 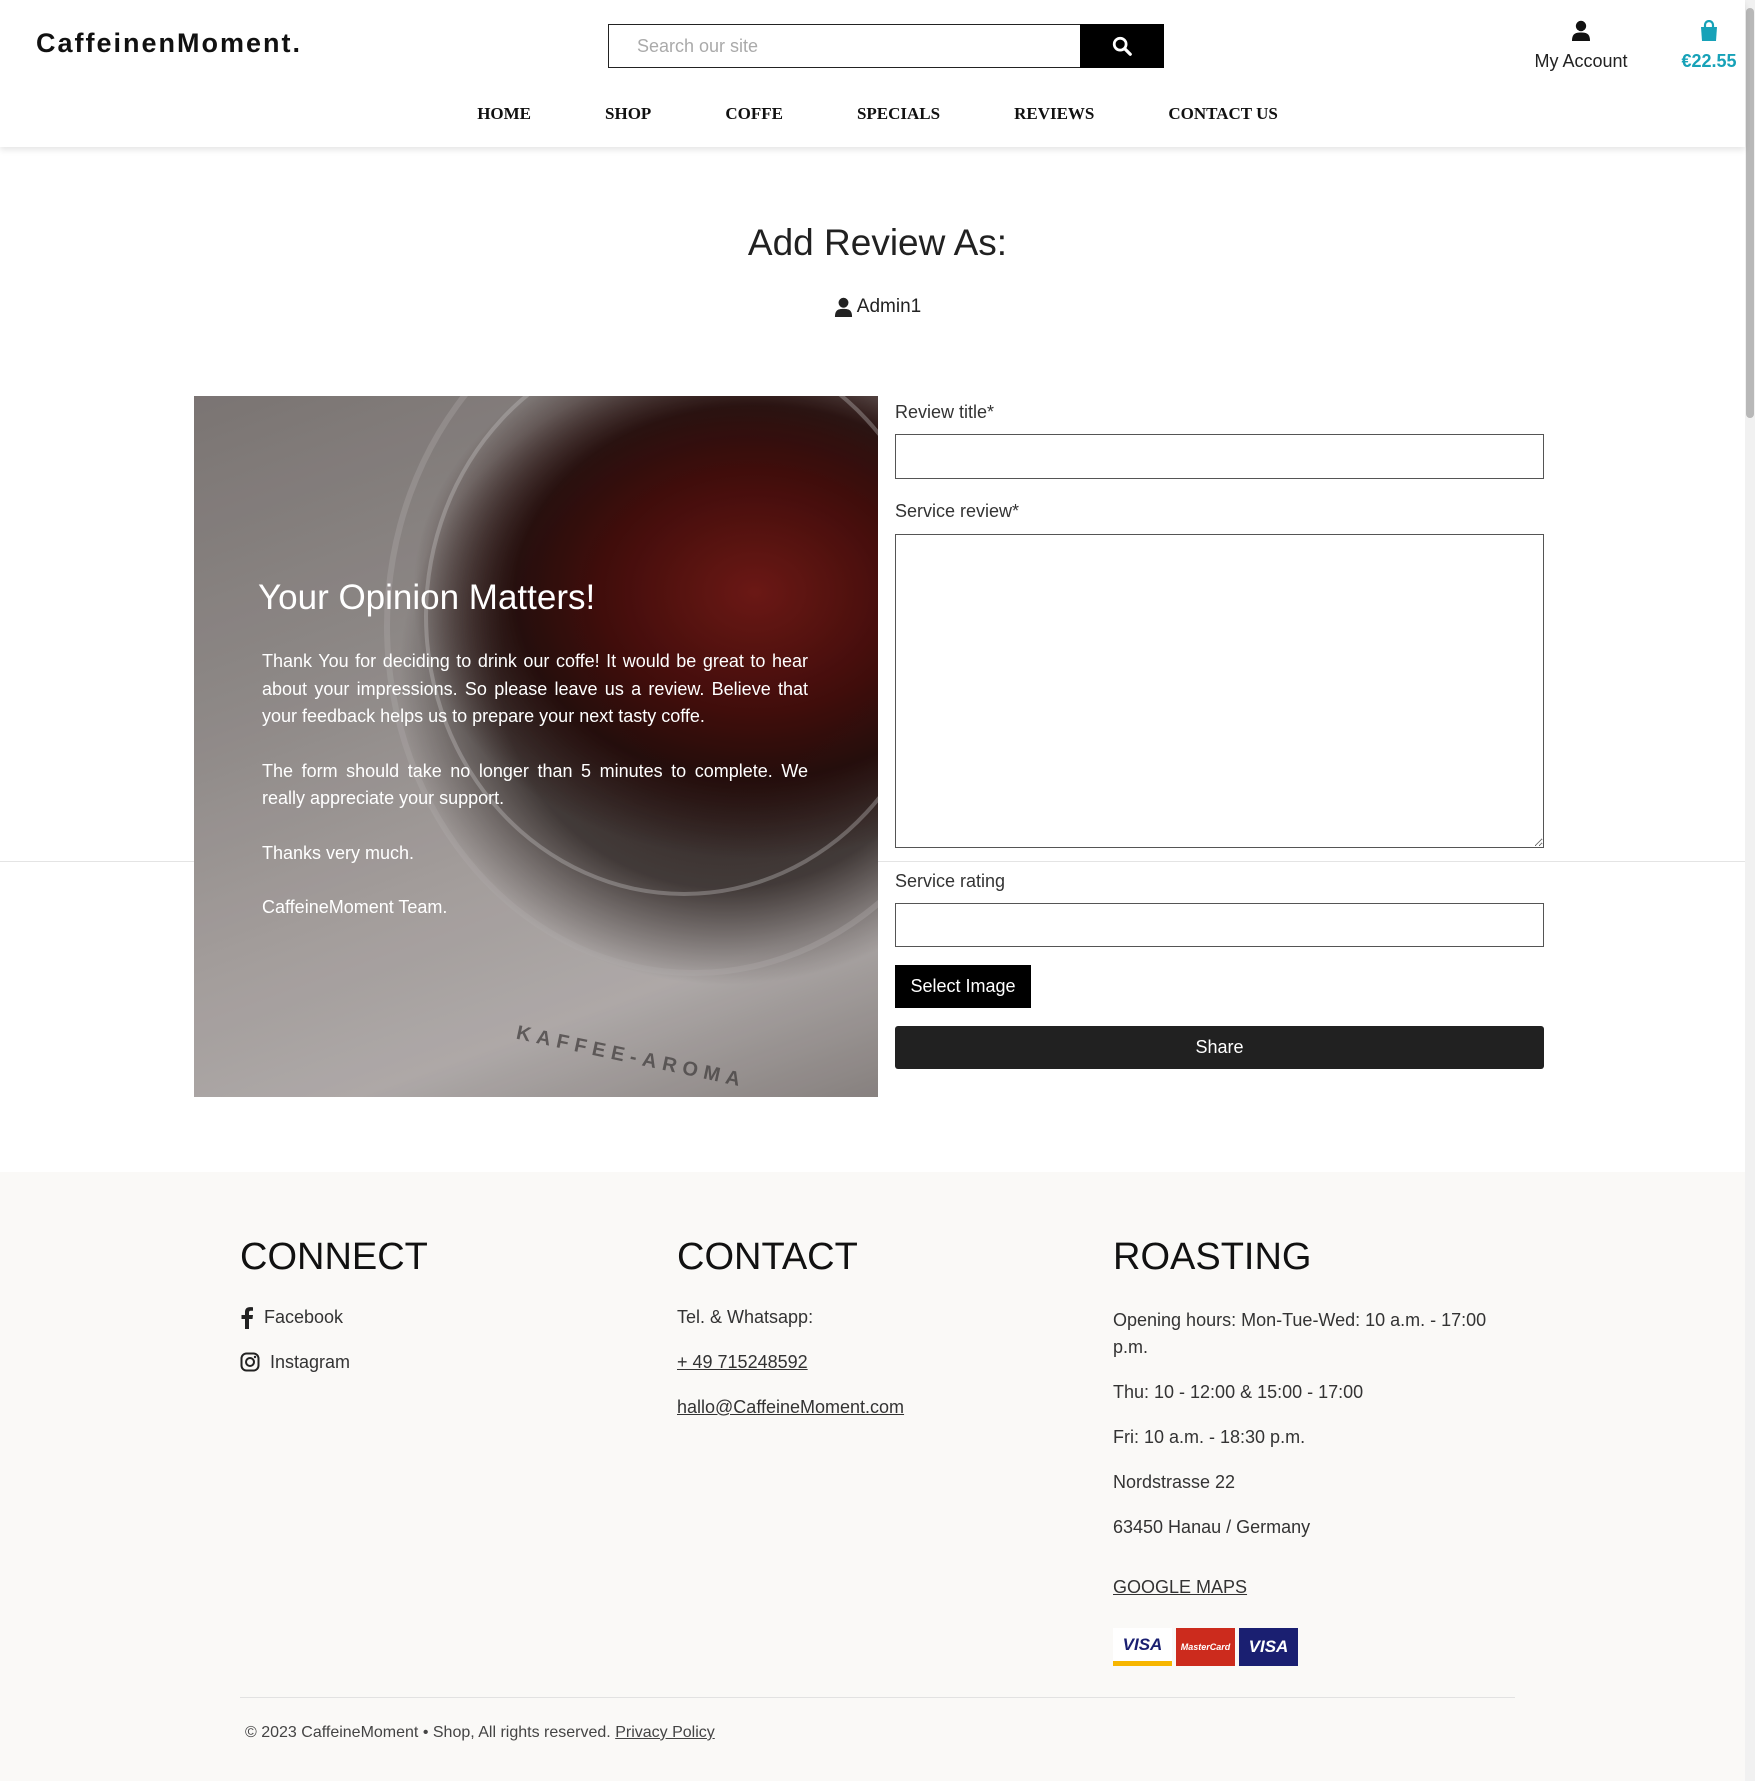 I want to click on service-review-label: Service review*, so click(x=957, y=511).